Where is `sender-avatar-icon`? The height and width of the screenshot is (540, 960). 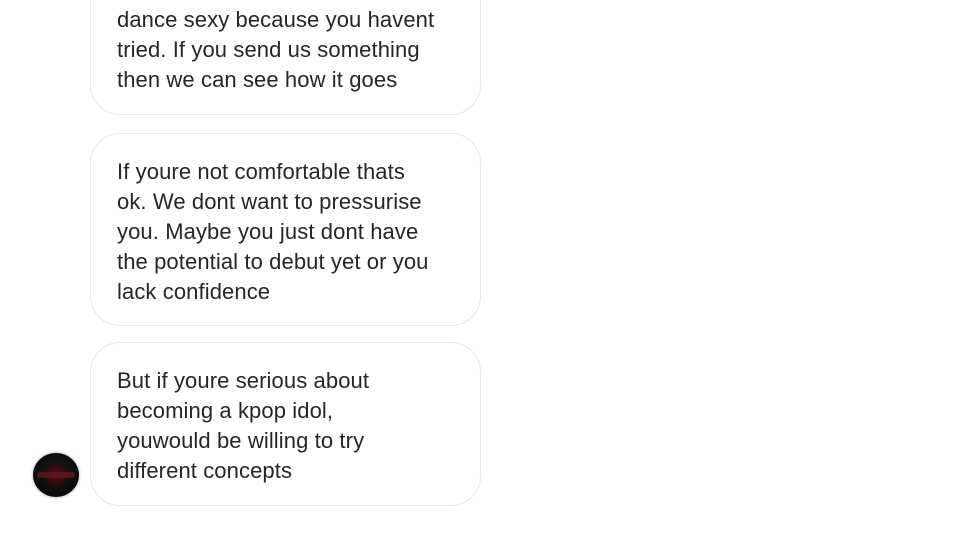
sender-avatar-icon is located at coordinates (56, 475).